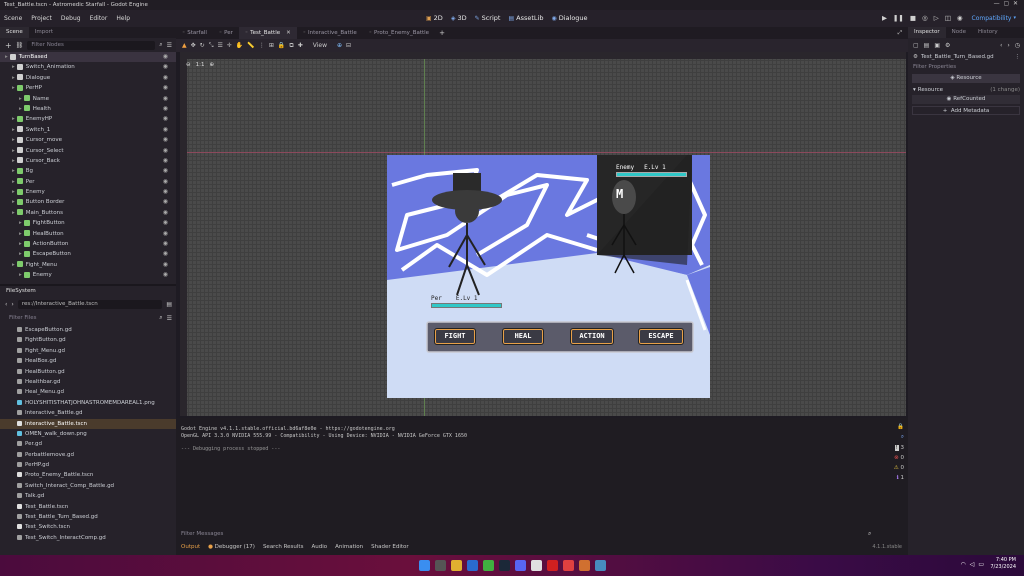 This screenshot has width=1024, height=576. What do you see at coordinates (88, 213) in the screenshot?
I see `scene-node: ▸ Main_Buttons ◉` at bounding box center [88, 213].